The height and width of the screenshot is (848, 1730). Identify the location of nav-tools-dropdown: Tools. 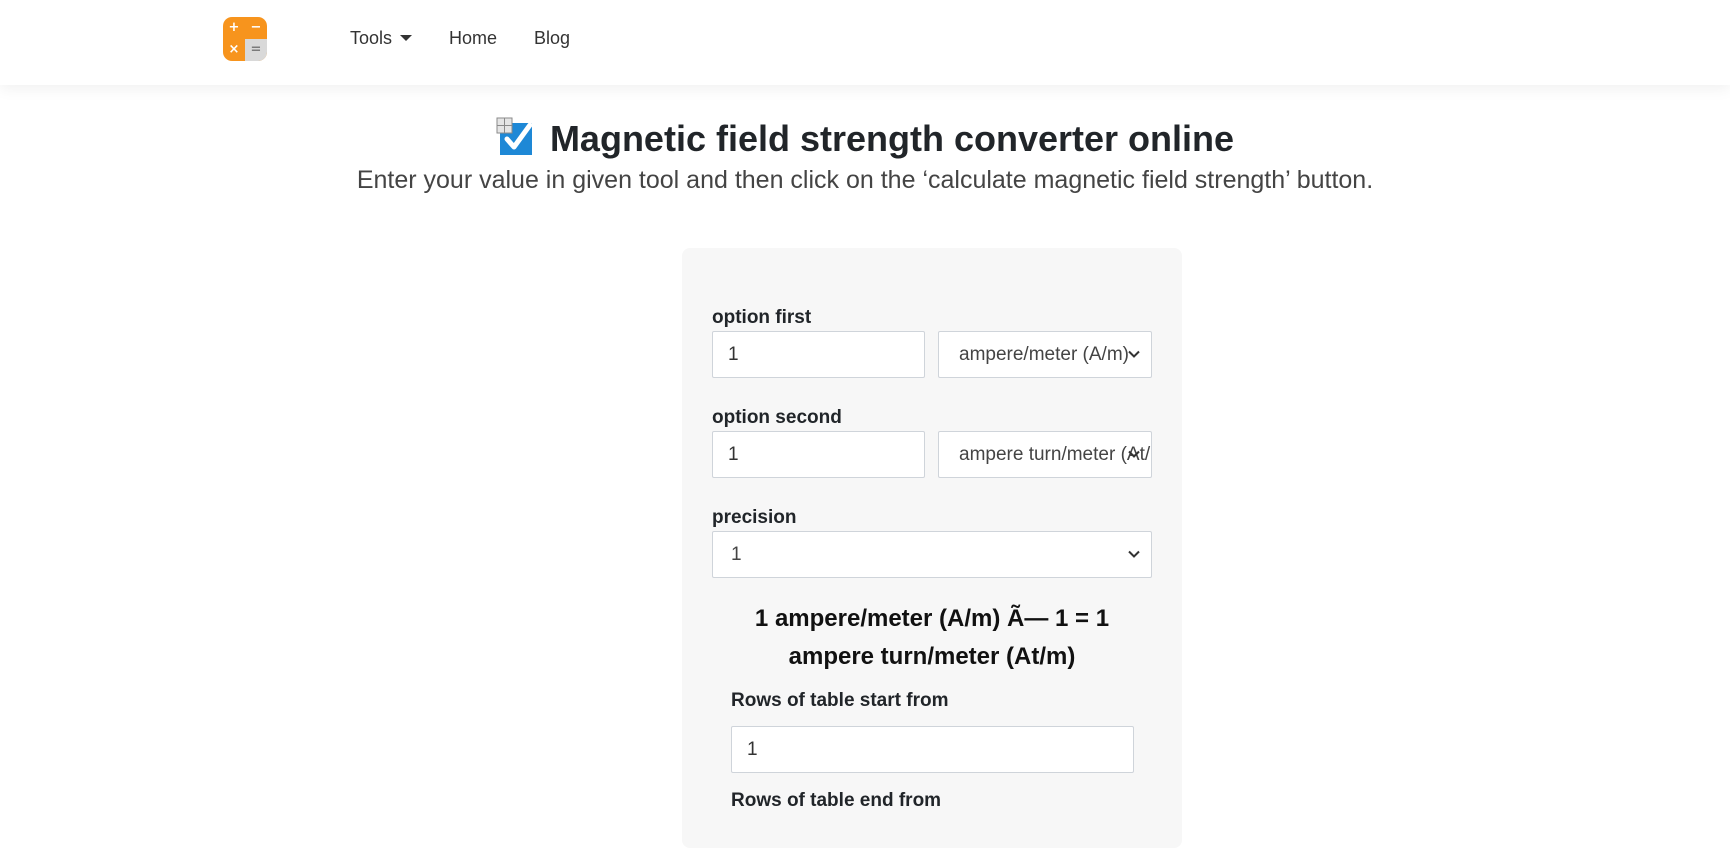
(381, 38).